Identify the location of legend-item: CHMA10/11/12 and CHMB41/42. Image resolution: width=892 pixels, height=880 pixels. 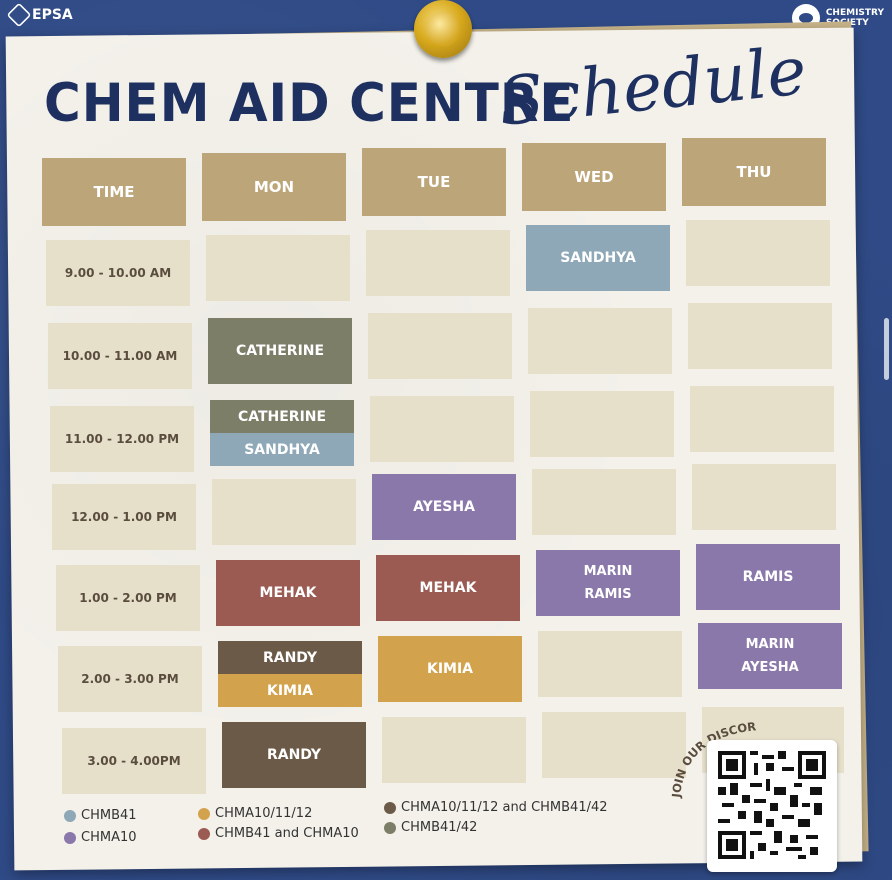
(496, 807).